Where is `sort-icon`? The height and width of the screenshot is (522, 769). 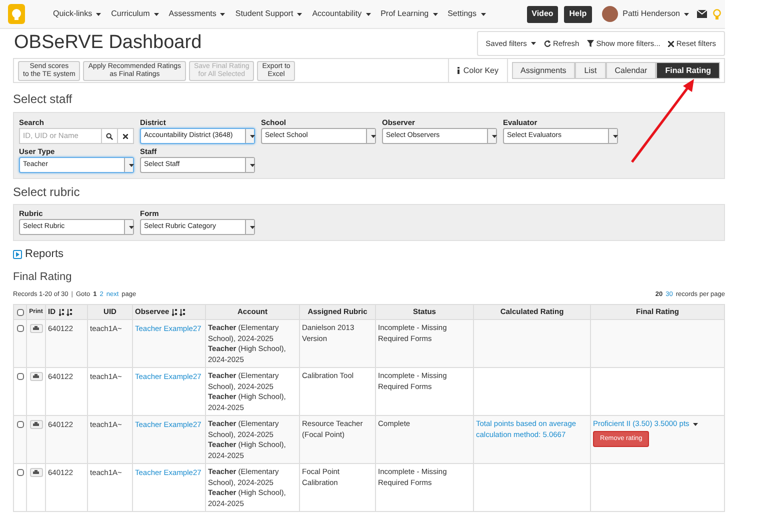 sort-icon is located at coordinates (66, 312).